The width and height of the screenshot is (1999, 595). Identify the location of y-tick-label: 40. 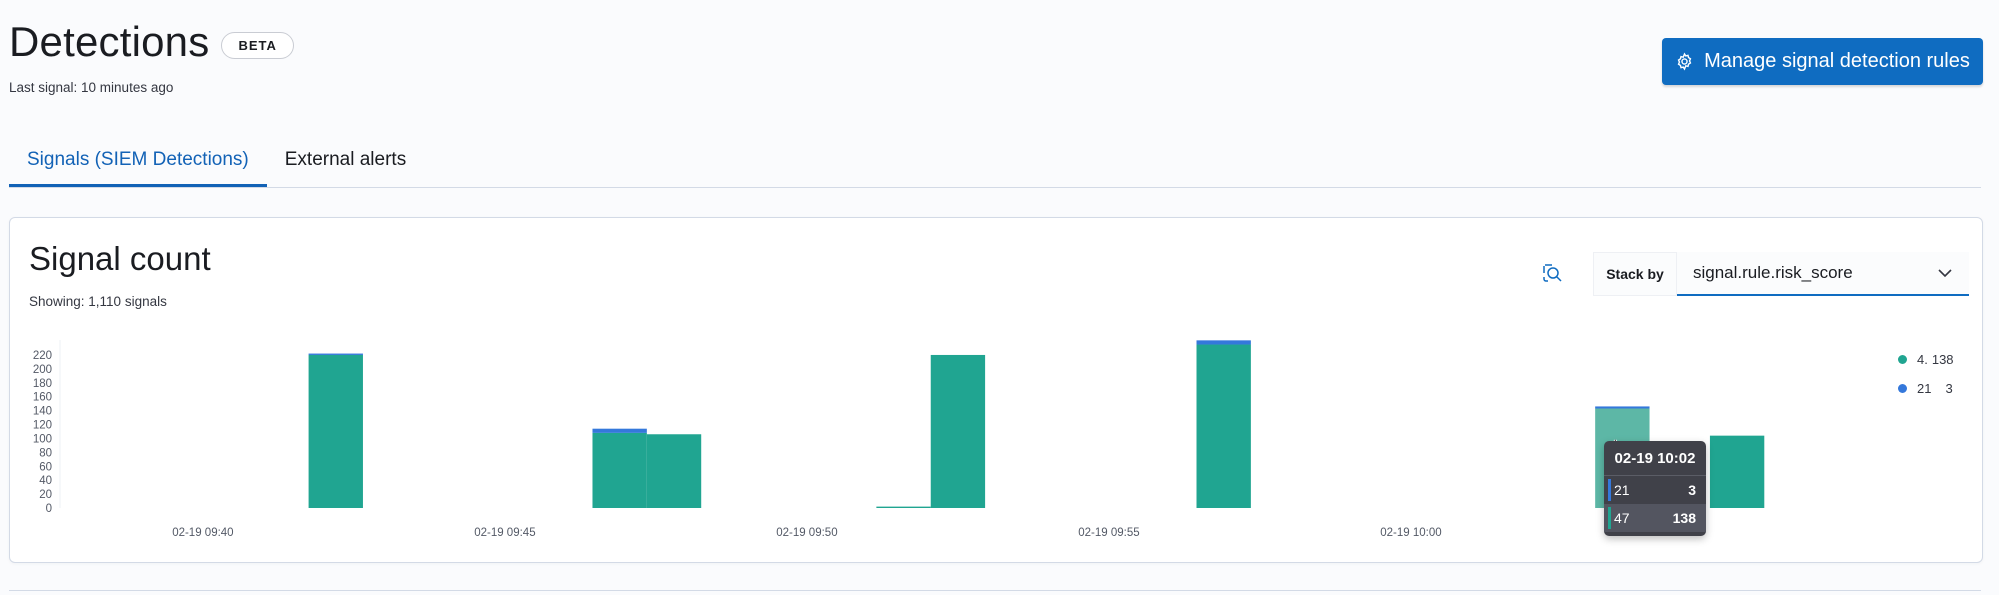
(45, 481).